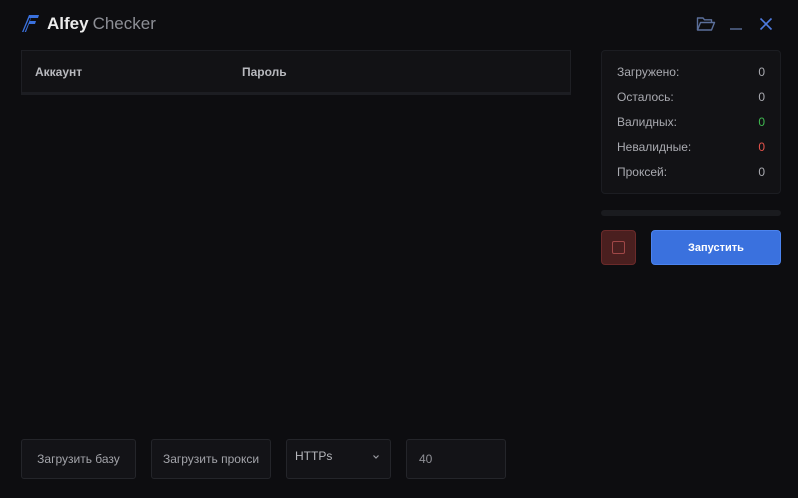 The height and width of the screenshot is (498, 798). I want to click on stat-invalid: Невалидные: 0, so click(691, 148).